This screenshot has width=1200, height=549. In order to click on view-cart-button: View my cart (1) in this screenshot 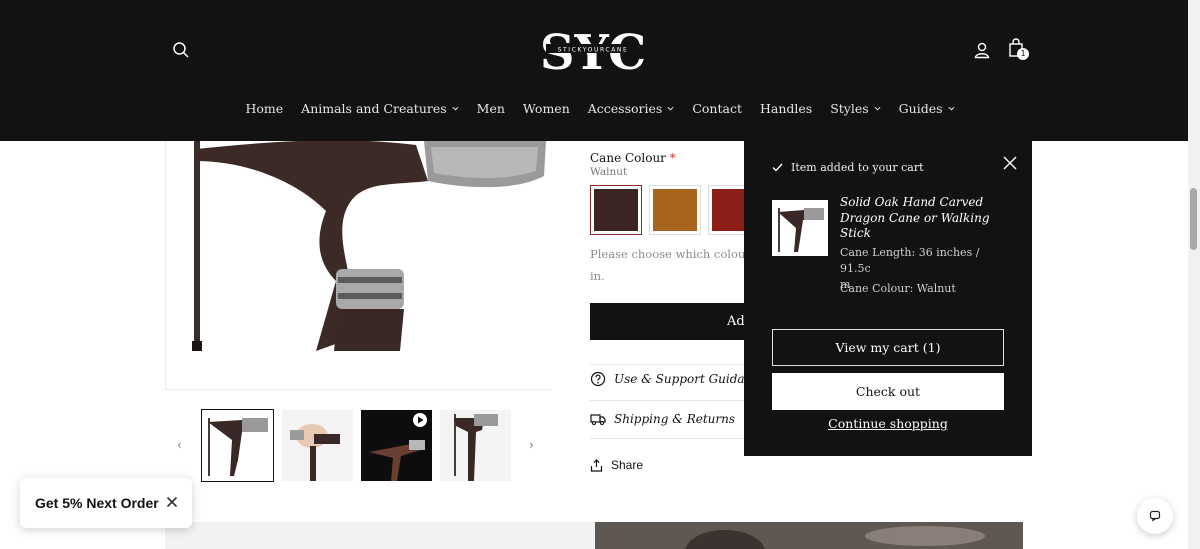, I will do `click(888, 347)`.